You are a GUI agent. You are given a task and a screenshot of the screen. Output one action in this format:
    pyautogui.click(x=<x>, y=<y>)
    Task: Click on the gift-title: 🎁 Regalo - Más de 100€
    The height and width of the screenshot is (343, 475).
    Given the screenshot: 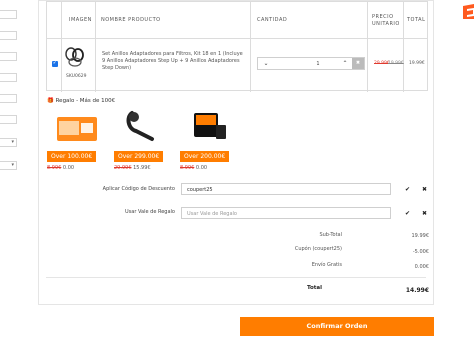 What is the action you would take?
    pyautogui.click(x=81, y=101)
    